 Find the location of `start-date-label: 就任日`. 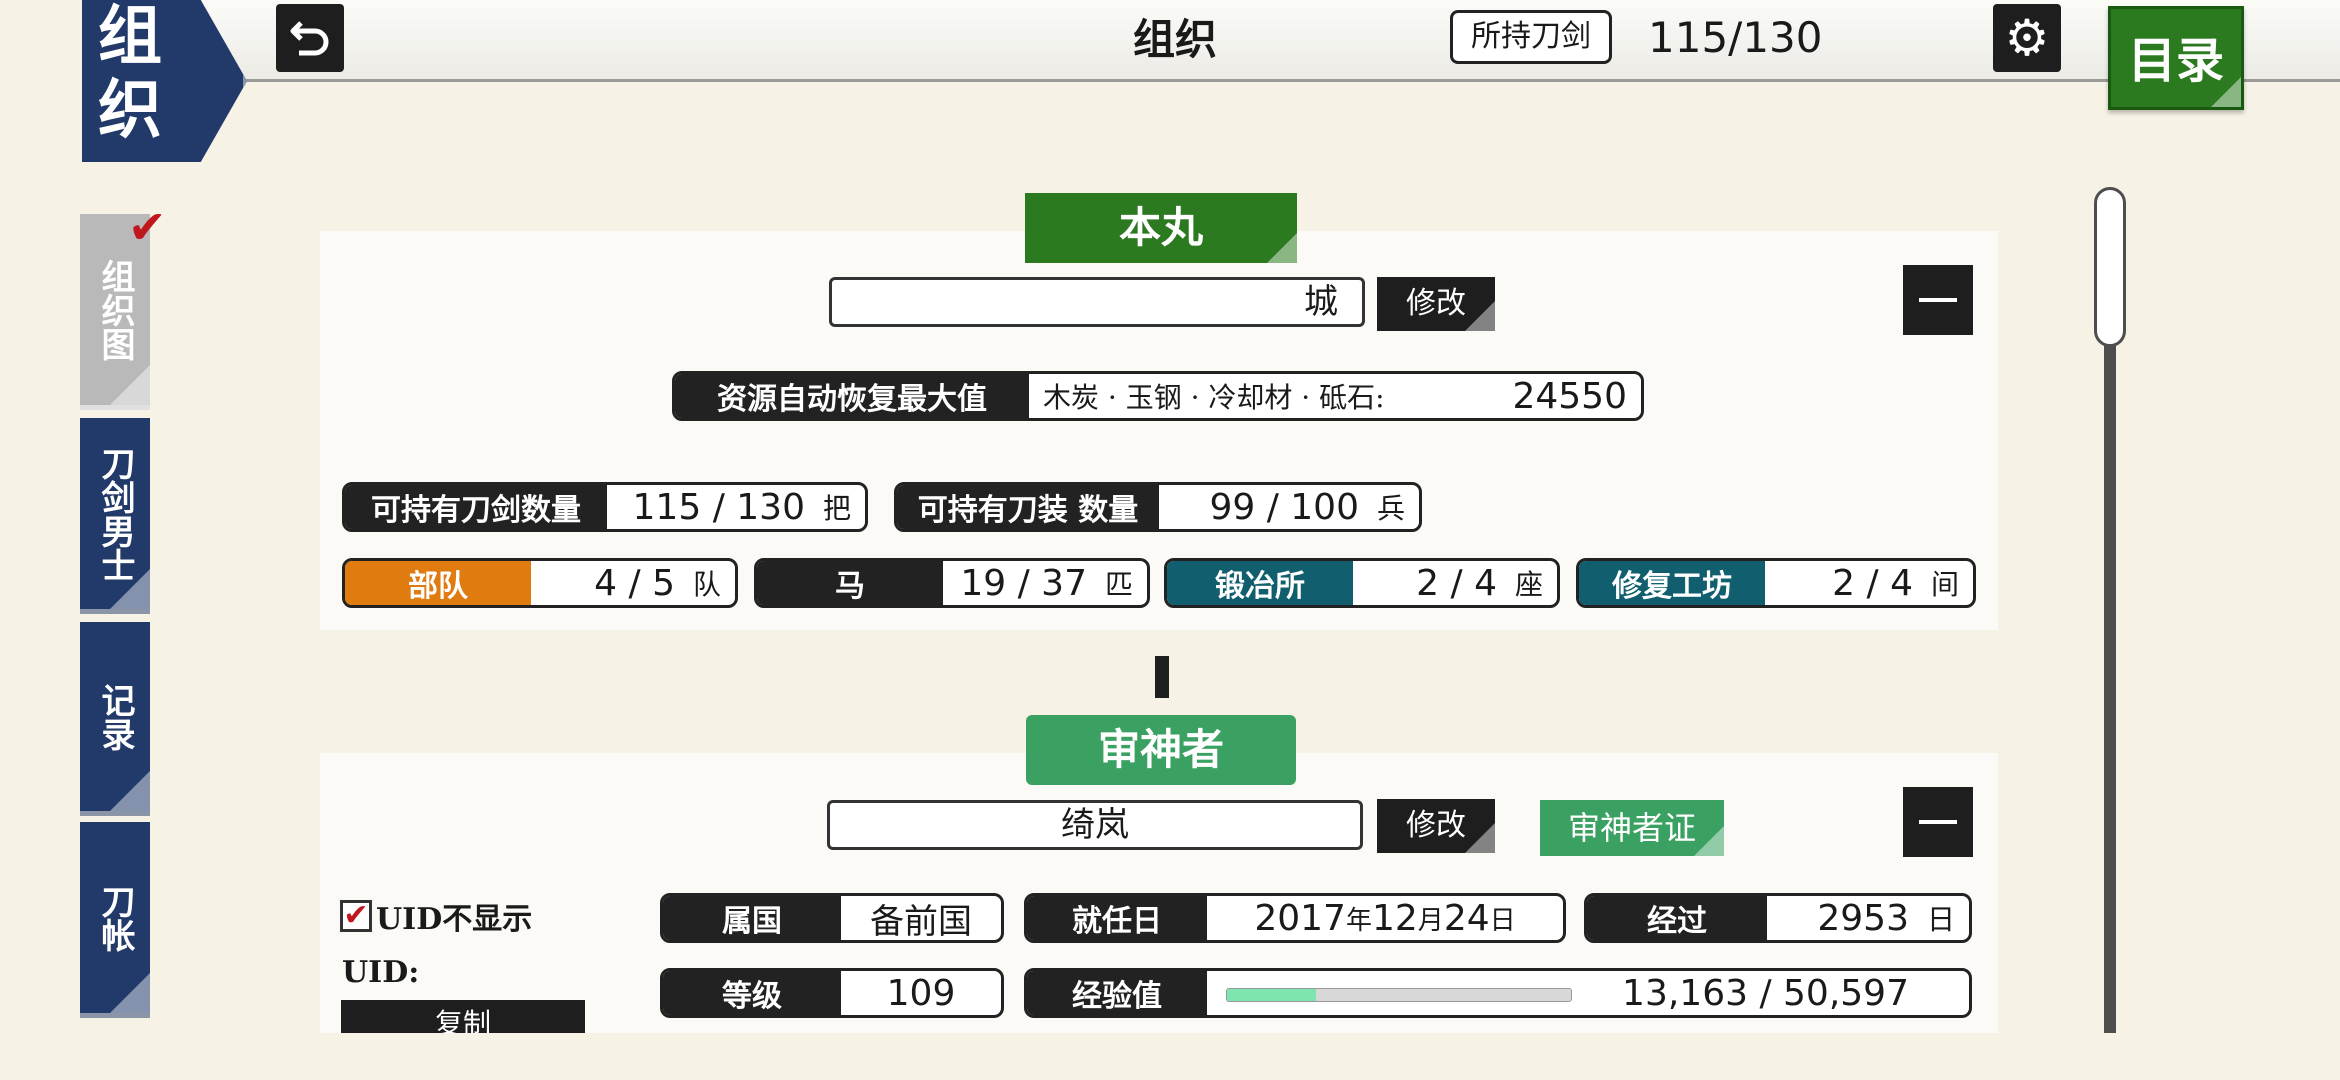

start-date-label: 就任日 is located at coordinates (1117, 918).